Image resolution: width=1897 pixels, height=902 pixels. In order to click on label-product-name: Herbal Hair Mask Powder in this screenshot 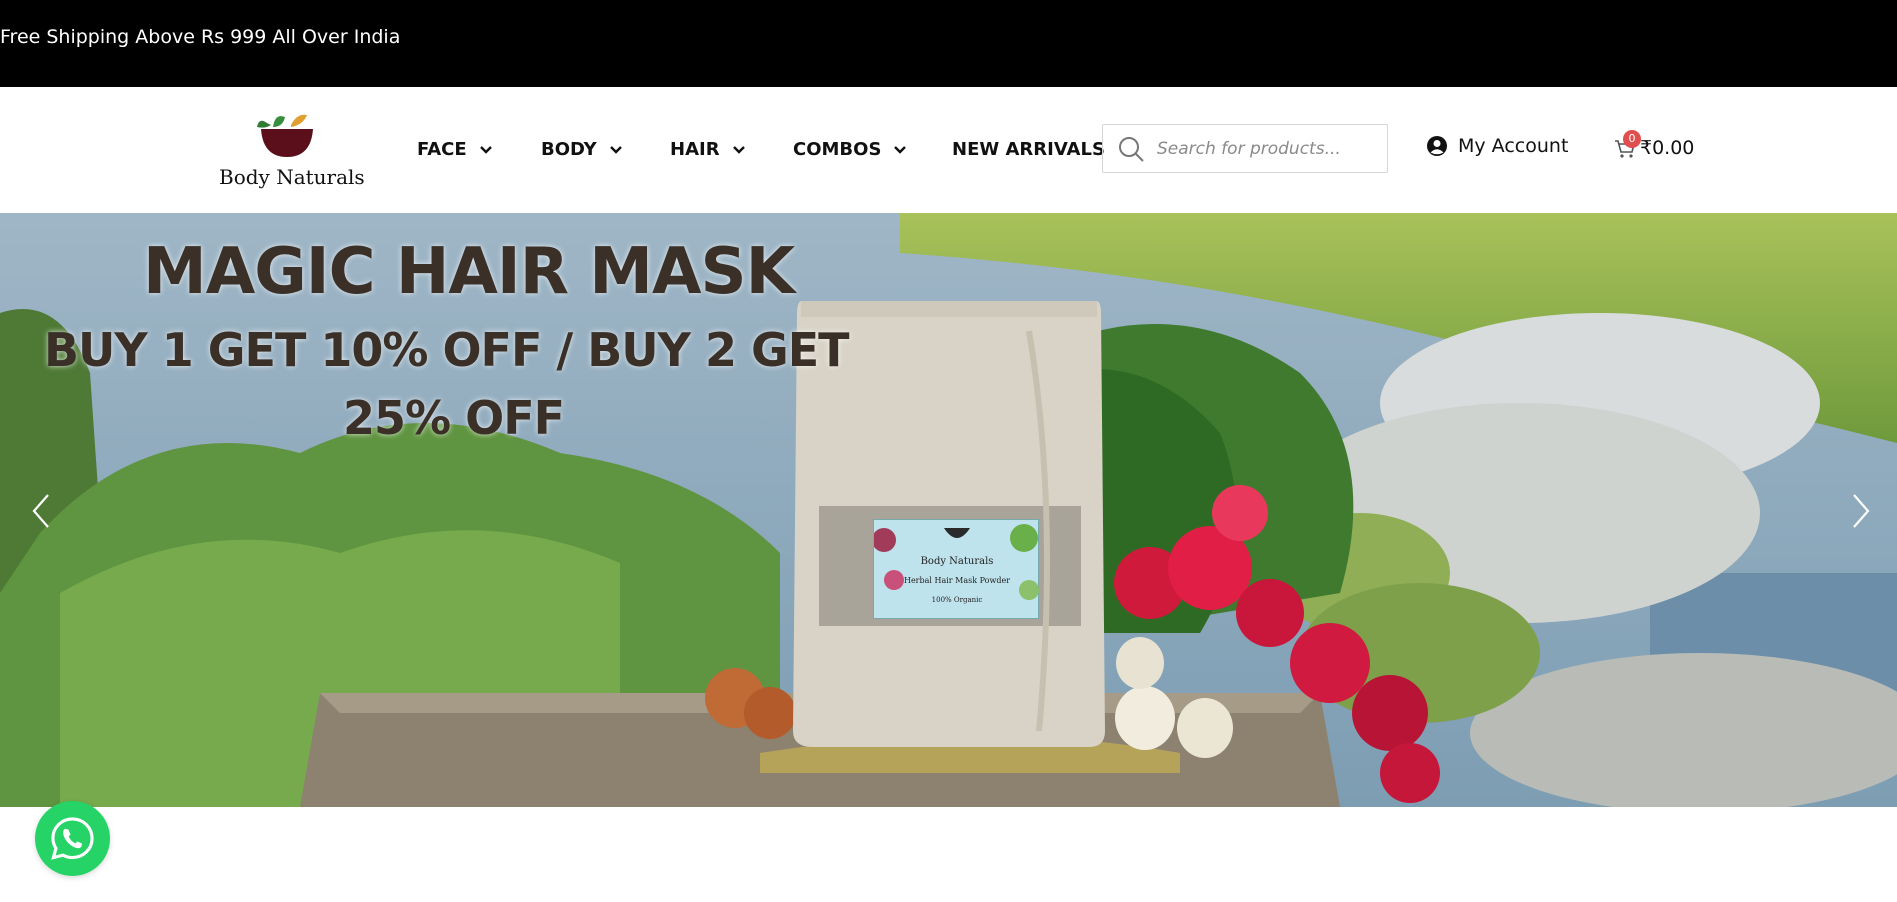, I will do `click(957, 580)`.